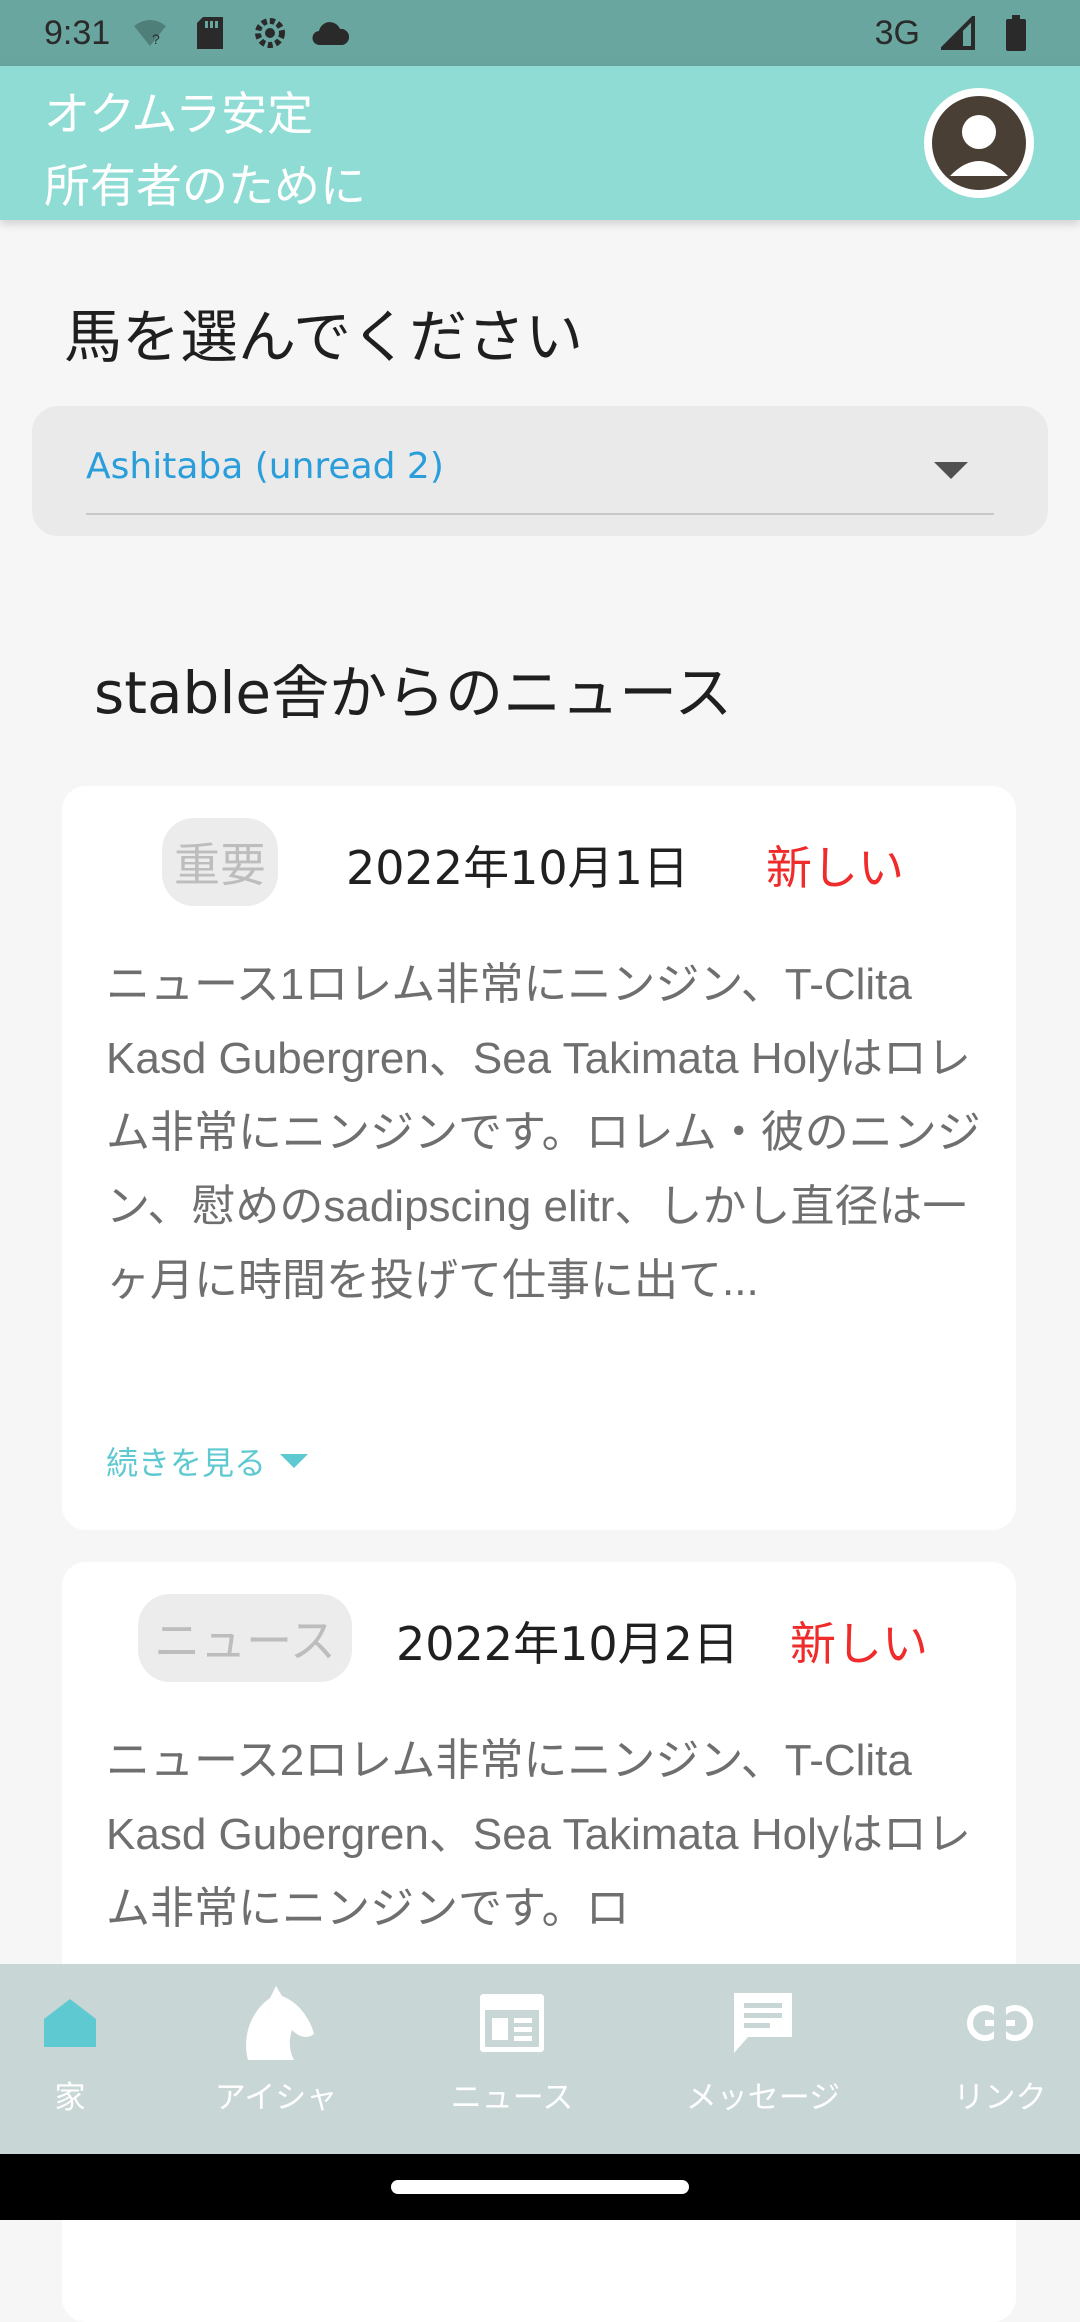 The height and width of the screenshot is (2322, 1080). I want to click on nav-label: リンク, so click(1000, 2098).